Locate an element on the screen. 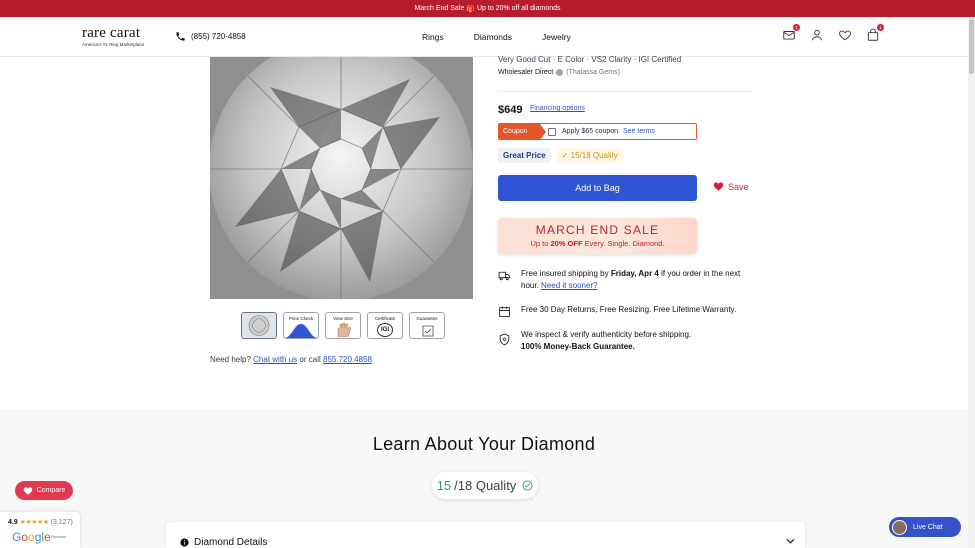 The height and width of the screenshot is (548, 975). guarantee-text: 100% Money-Back Guarantee. is located at coordinates (578, 346).